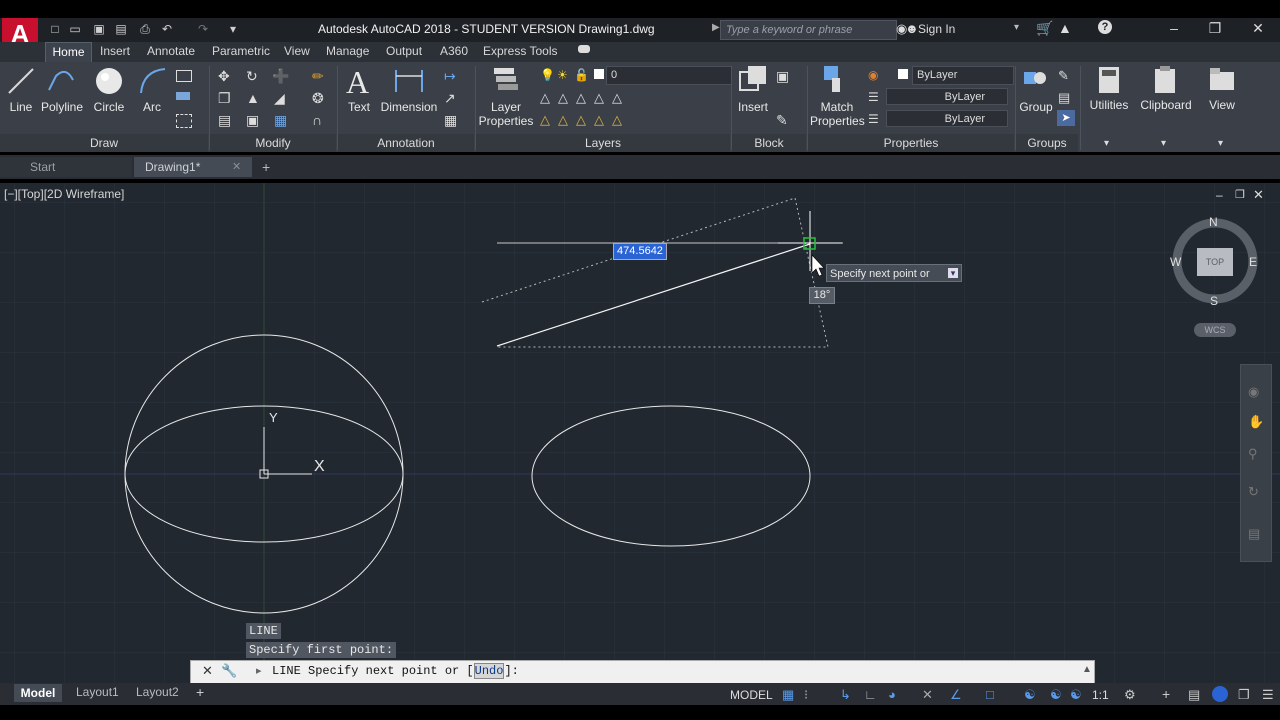 The height and width of the screenshot is (720, 1280). What do you see at coordinates (716, 27) in the screenshot?
I see `expand-search-icon: ▶` at bounding box center [716, 27].